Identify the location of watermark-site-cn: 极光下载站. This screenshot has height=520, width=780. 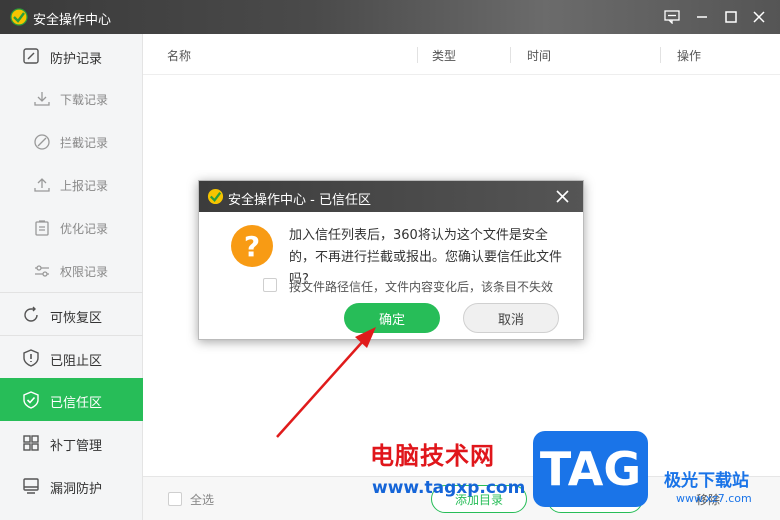
(706, 481).